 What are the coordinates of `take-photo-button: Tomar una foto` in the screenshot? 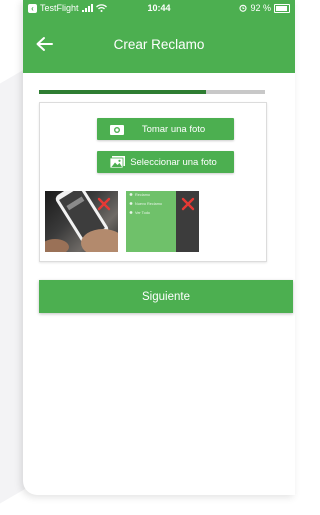 It's located at (165, 129).